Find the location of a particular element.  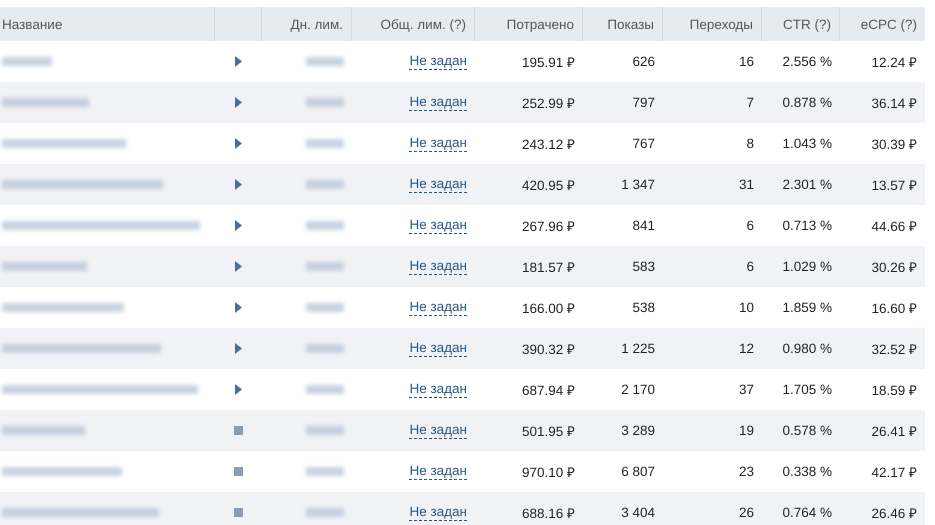

column-header: Название is located at coordinates (32, 24).